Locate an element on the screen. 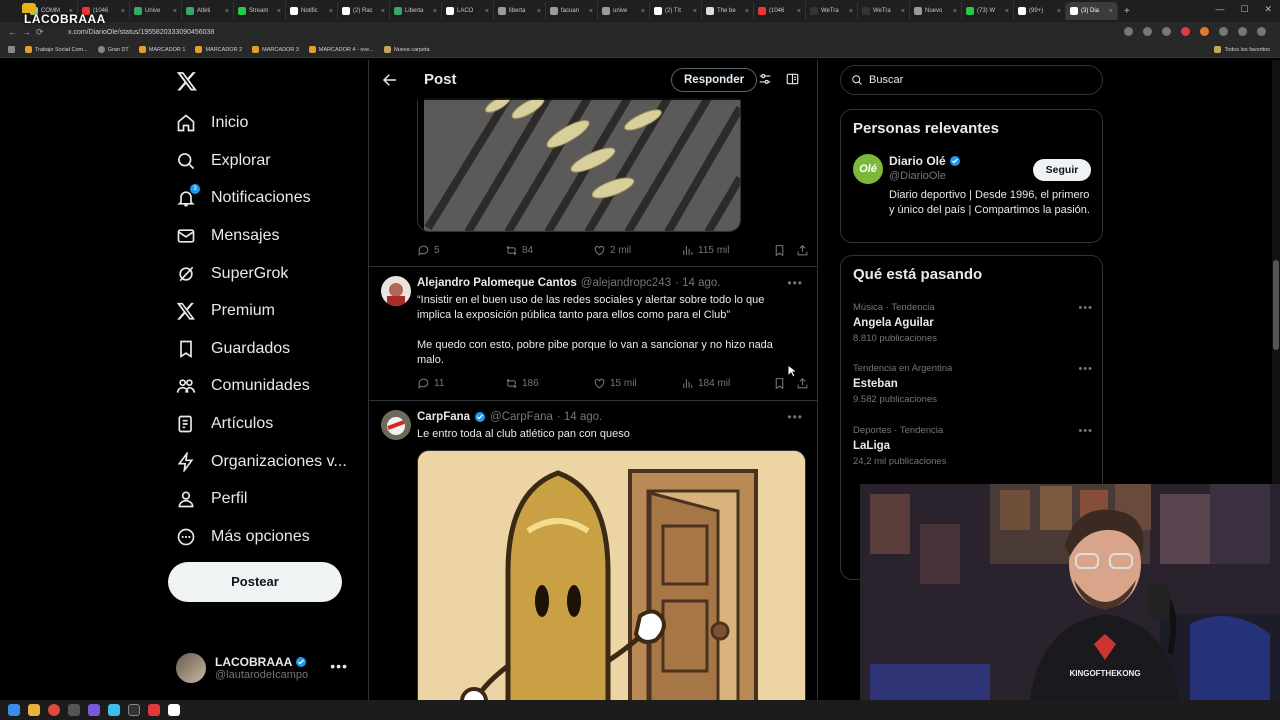  browser-tab: LACO × is located at coordinates (468, 11).